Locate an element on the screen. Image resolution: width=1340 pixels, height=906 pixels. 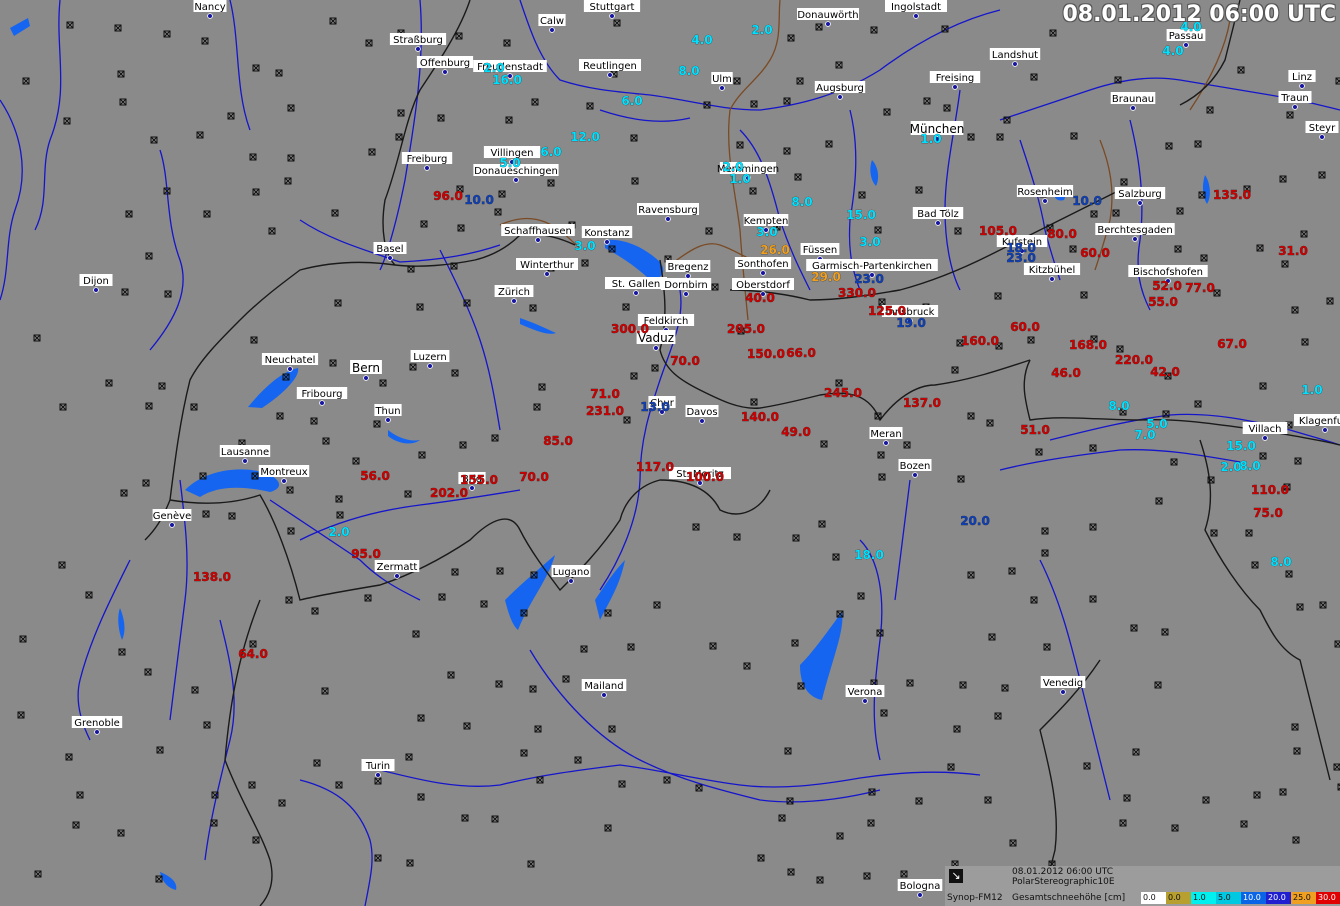
arrow-icon: ↘ is located at coordinates (956, 876).